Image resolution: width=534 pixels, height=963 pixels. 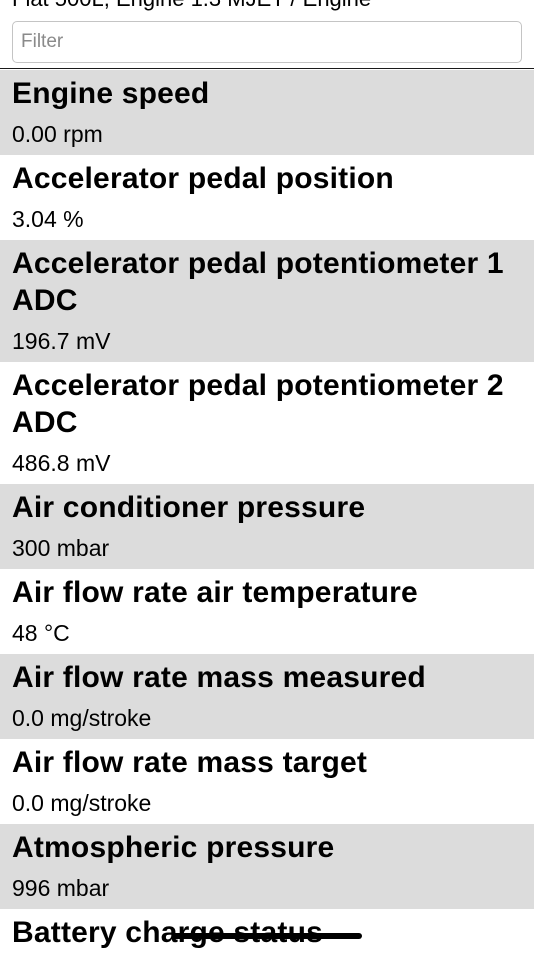 What do you see at coordinates (258, 404) in the screenshot?
I see `parameter-name: Accelerator pedal potentiometer 2 ADC` at bounding box center [258, 404].